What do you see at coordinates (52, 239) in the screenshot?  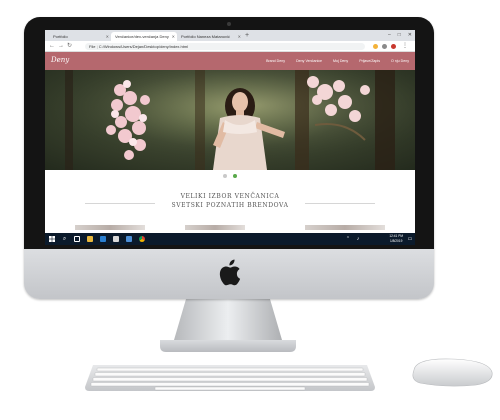 I see `windows-start-icon` at bounding box center [52, 239].